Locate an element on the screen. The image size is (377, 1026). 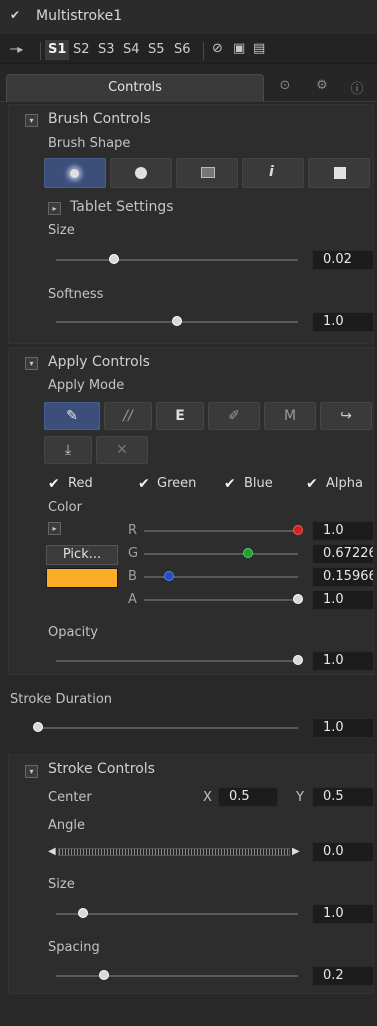
disable-icon: ⊘ is located at coordinates (217, 48).